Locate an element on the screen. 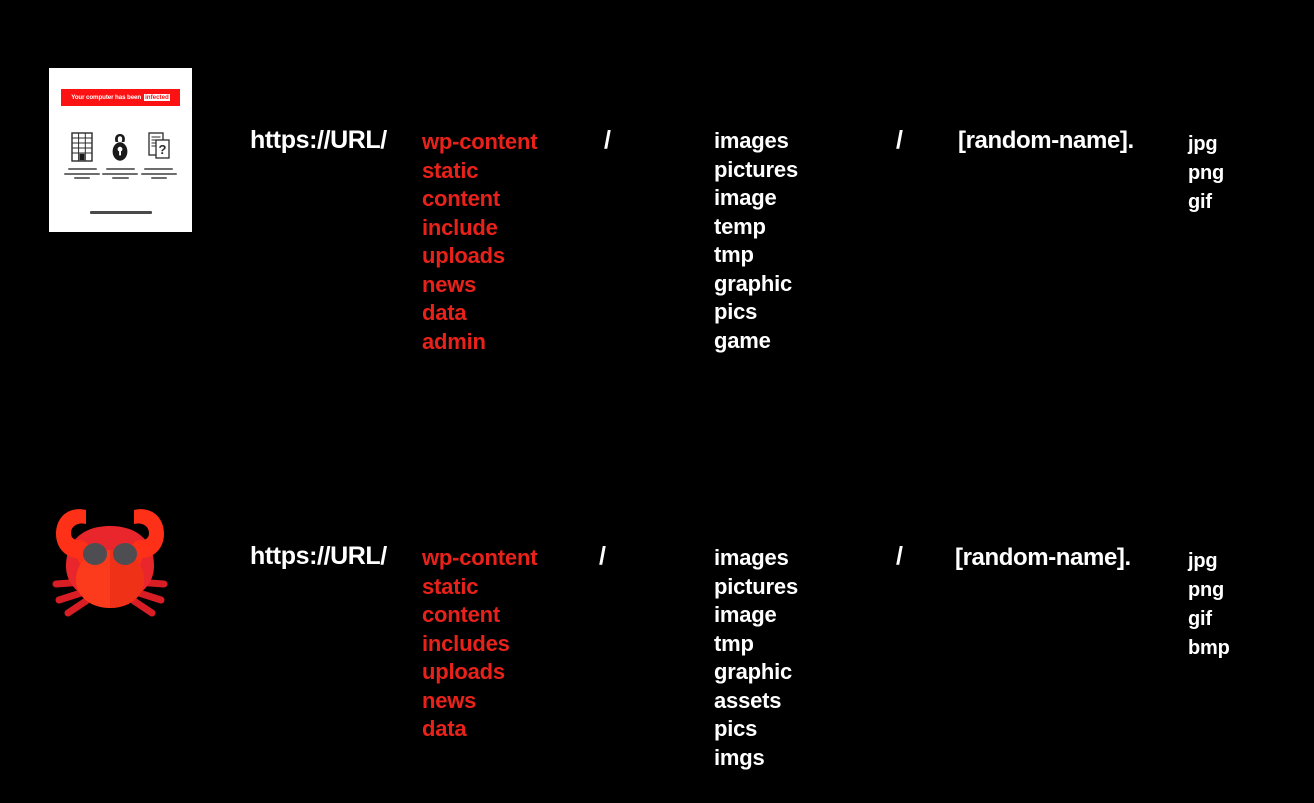 The width and height of the screenshot is (1314, 803). url-directory-option: imgs is located at coordinates (739, 757).